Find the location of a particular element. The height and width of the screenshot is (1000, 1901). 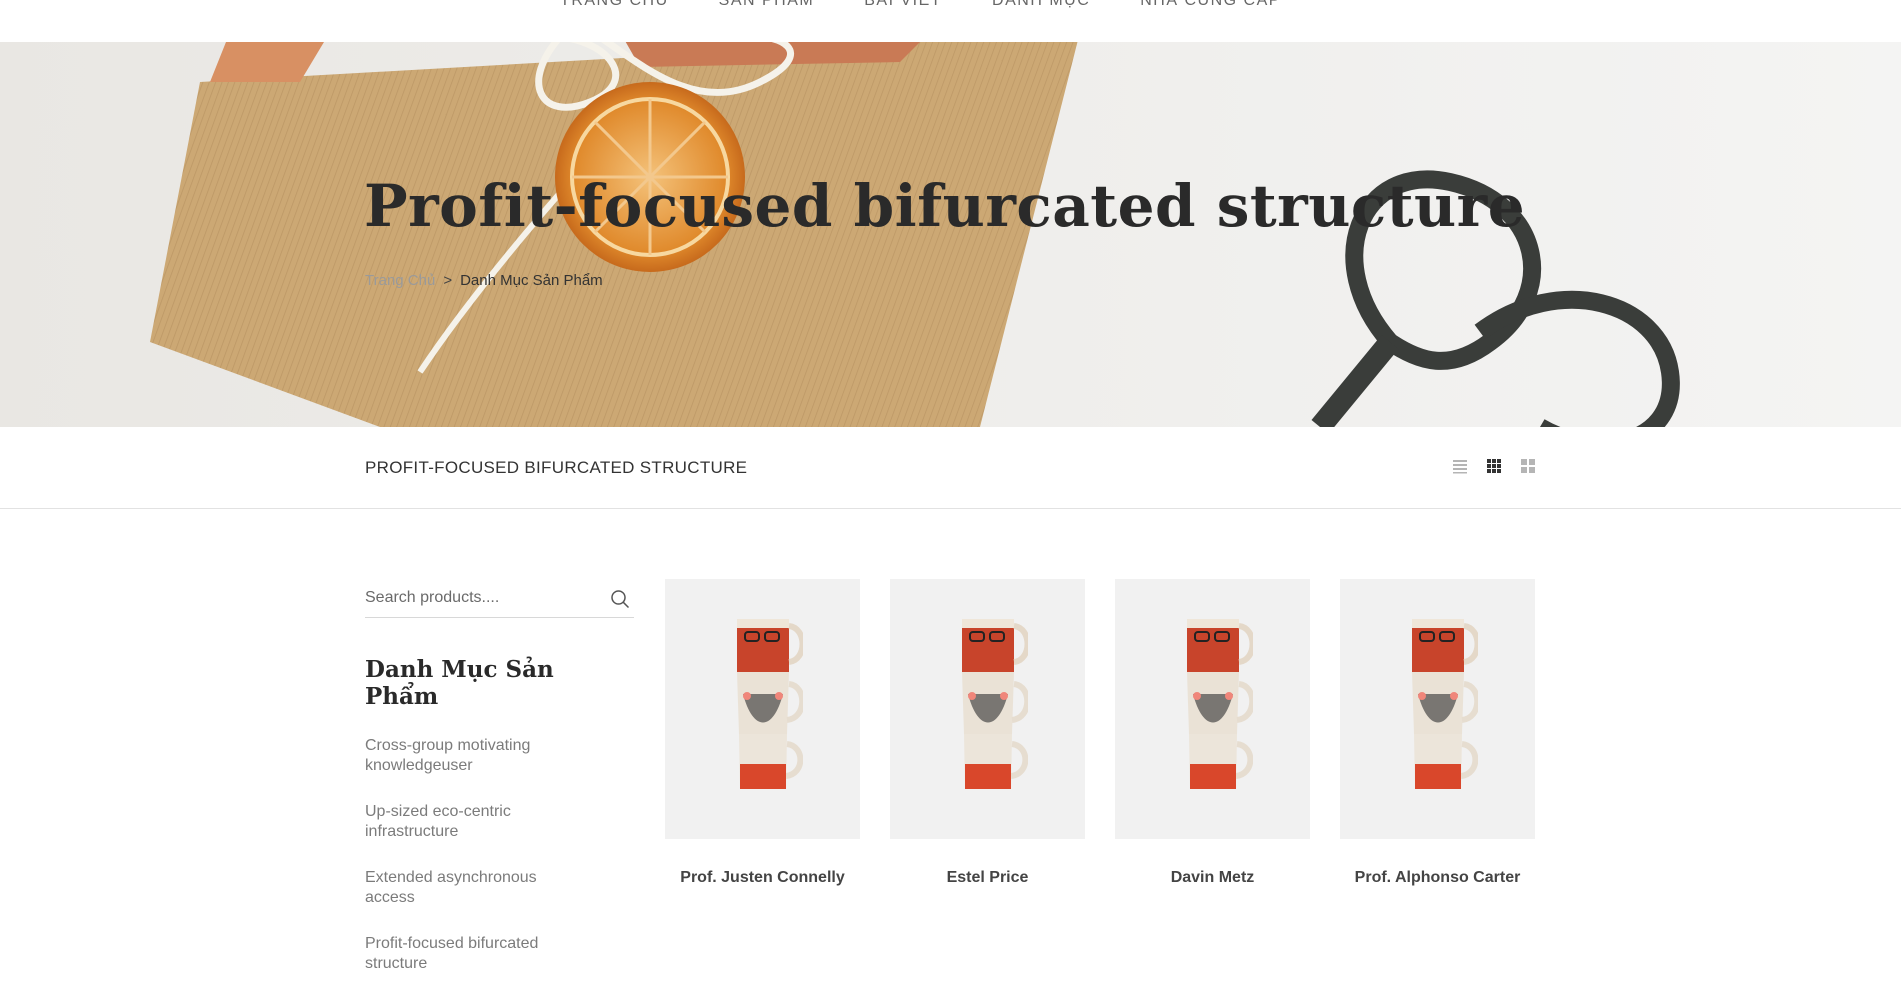

search-icon is located at coordinates (620, 599).